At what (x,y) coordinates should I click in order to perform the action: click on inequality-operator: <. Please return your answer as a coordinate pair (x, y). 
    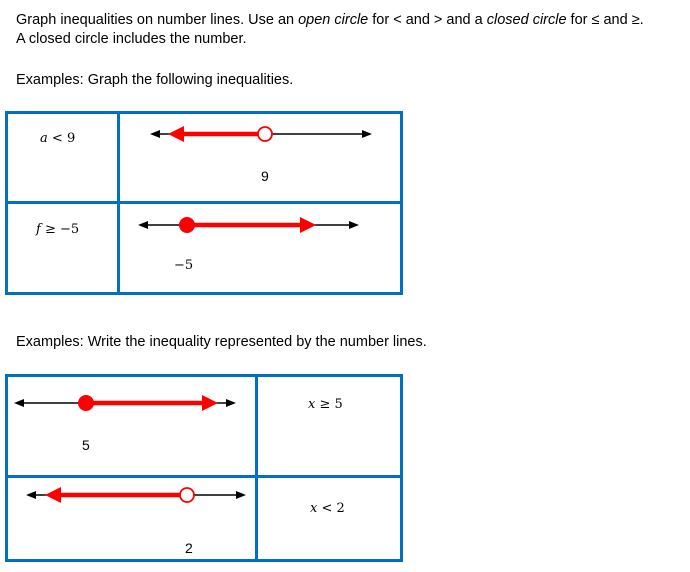
    Looking at the image, I should click on (327, 508).